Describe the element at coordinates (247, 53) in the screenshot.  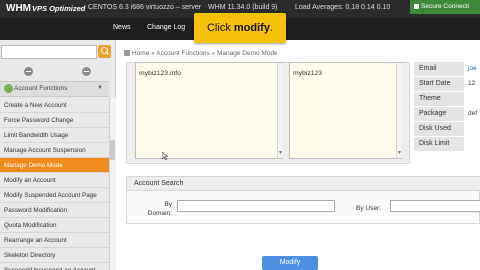
I see `breadcrumb-current: Manage Demo Mode` at that location.